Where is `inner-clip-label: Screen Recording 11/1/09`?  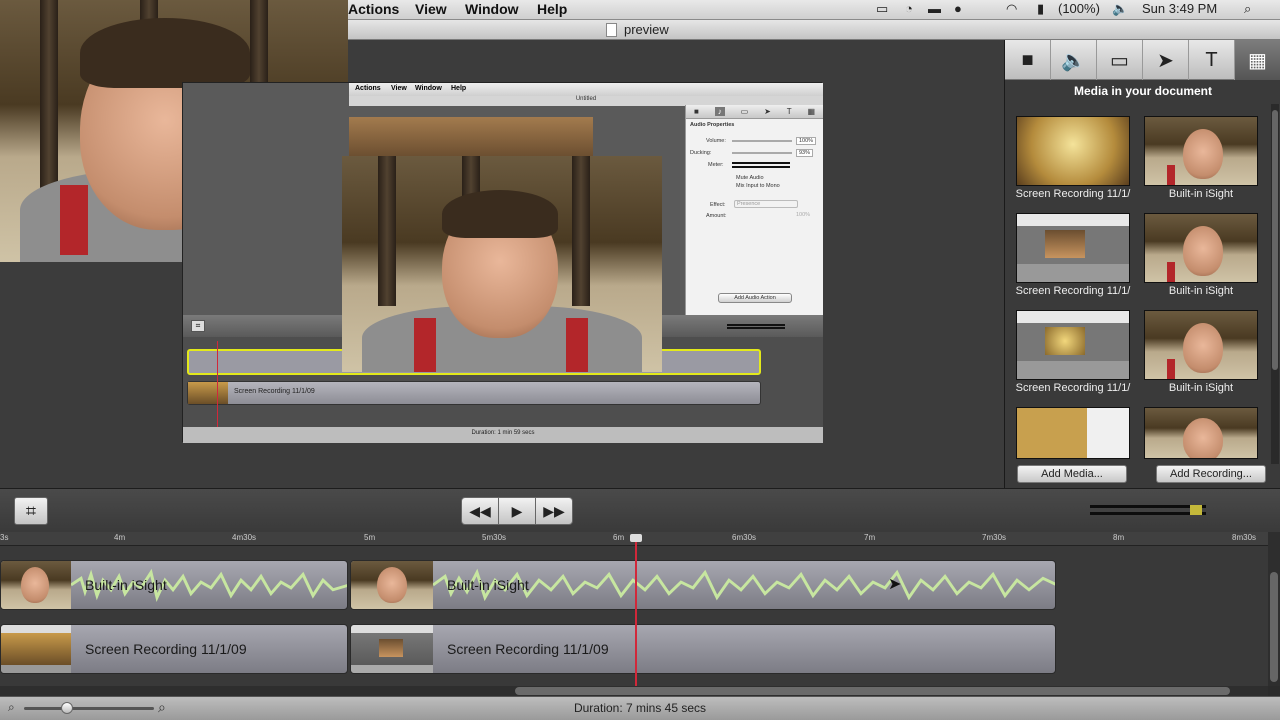
inner-clip-label: Screen Recording 11/1/09 is located at coordinates (274, 391).